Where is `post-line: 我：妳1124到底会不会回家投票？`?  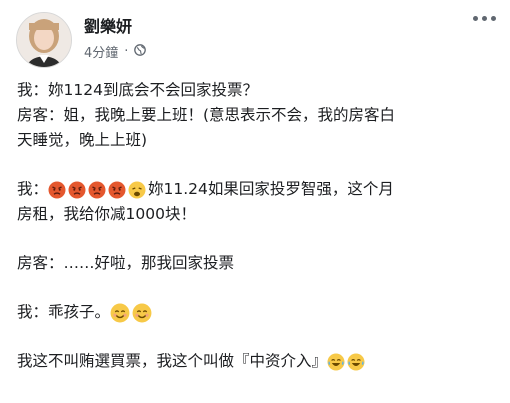 post-line: 我：妳1124到底会不会回家投票？ is located at coordinates (137, 90).